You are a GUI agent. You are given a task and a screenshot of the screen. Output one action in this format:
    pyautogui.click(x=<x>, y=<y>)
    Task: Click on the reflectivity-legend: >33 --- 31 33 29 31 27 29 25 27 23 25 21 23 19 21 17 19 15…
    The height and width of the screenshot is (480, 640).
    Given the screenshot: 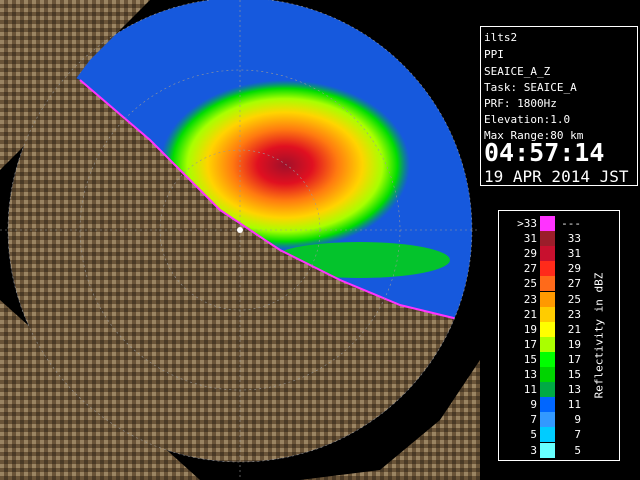 What is the action you would take?
    pyautogui.click(x=559, y=335)
    